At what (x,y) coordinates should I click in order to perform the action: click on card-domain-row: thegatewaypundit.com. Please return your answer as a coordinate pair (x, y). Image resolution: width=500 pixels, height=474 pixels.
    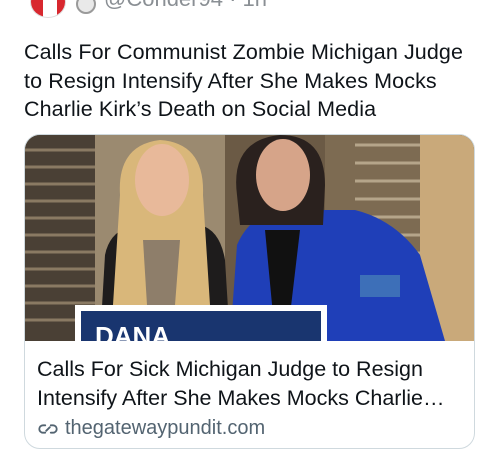
    Looking at the image, I should click on (151, 428).